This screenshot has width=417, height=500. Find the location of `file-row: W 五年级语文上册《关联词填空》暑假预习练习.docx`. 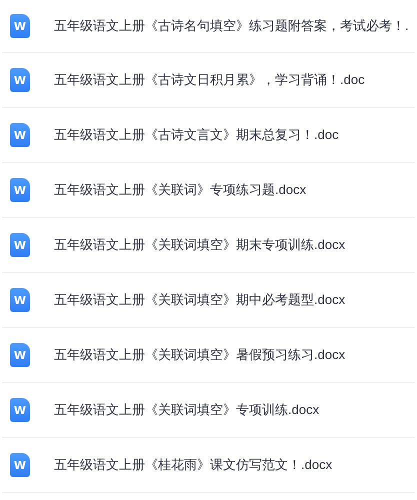

file-row: W 五年级语文上册《关联词填空》暑假预习练习.docx is located at coordinates (208, 355).